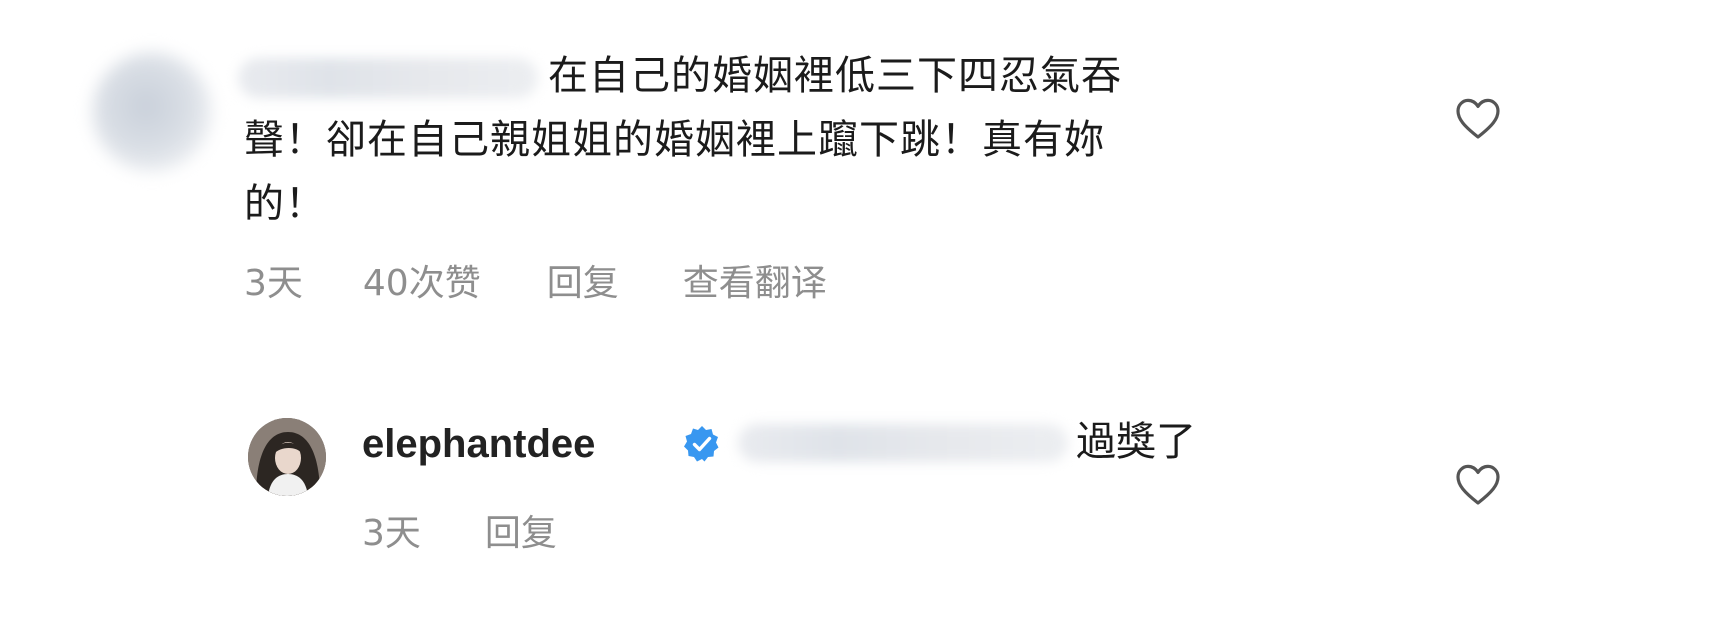  I want to click on comment-text: 聲！卻在自己親姐姐的婚姻裡上躥下跳！真有妳, so click(674, 140).